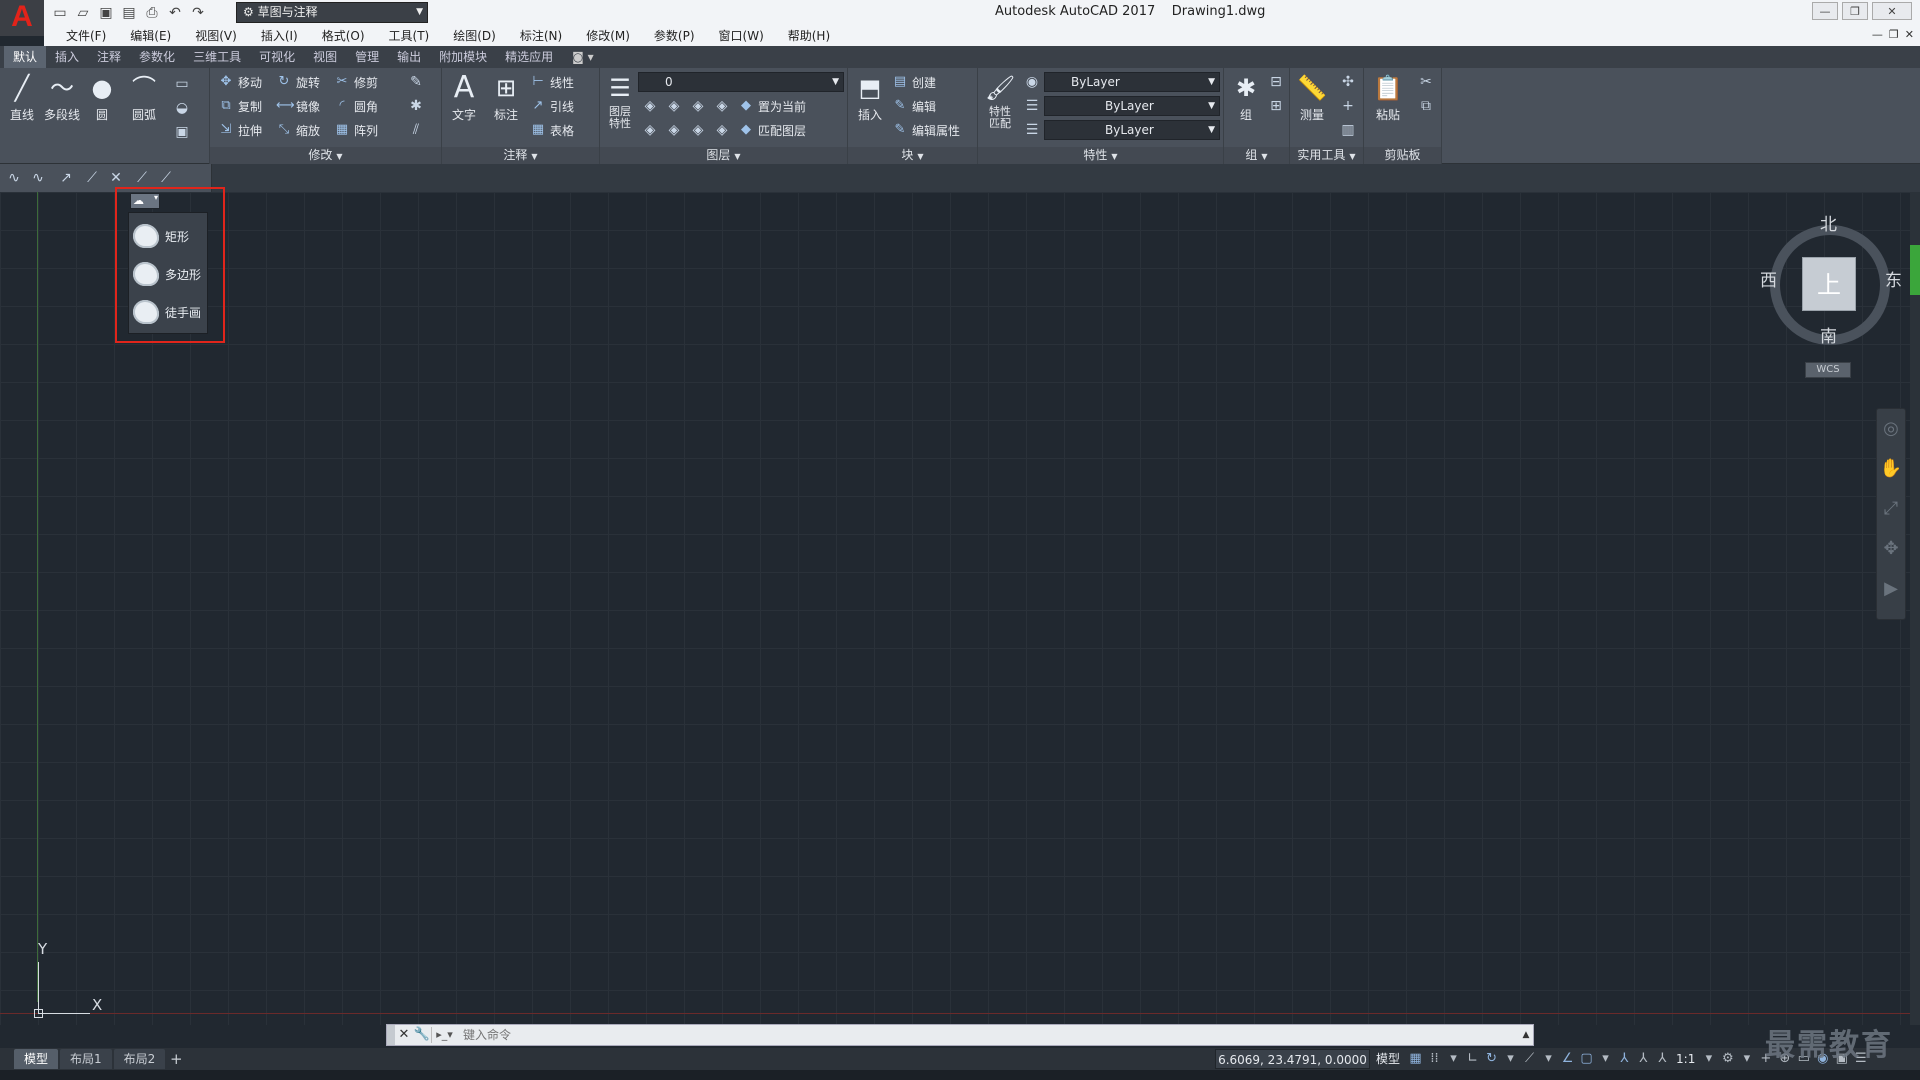  What do you see at coordinates (166, 178) in the screenshot?
I see `divide-icon: ⟋` at bounding box center [166, 178].